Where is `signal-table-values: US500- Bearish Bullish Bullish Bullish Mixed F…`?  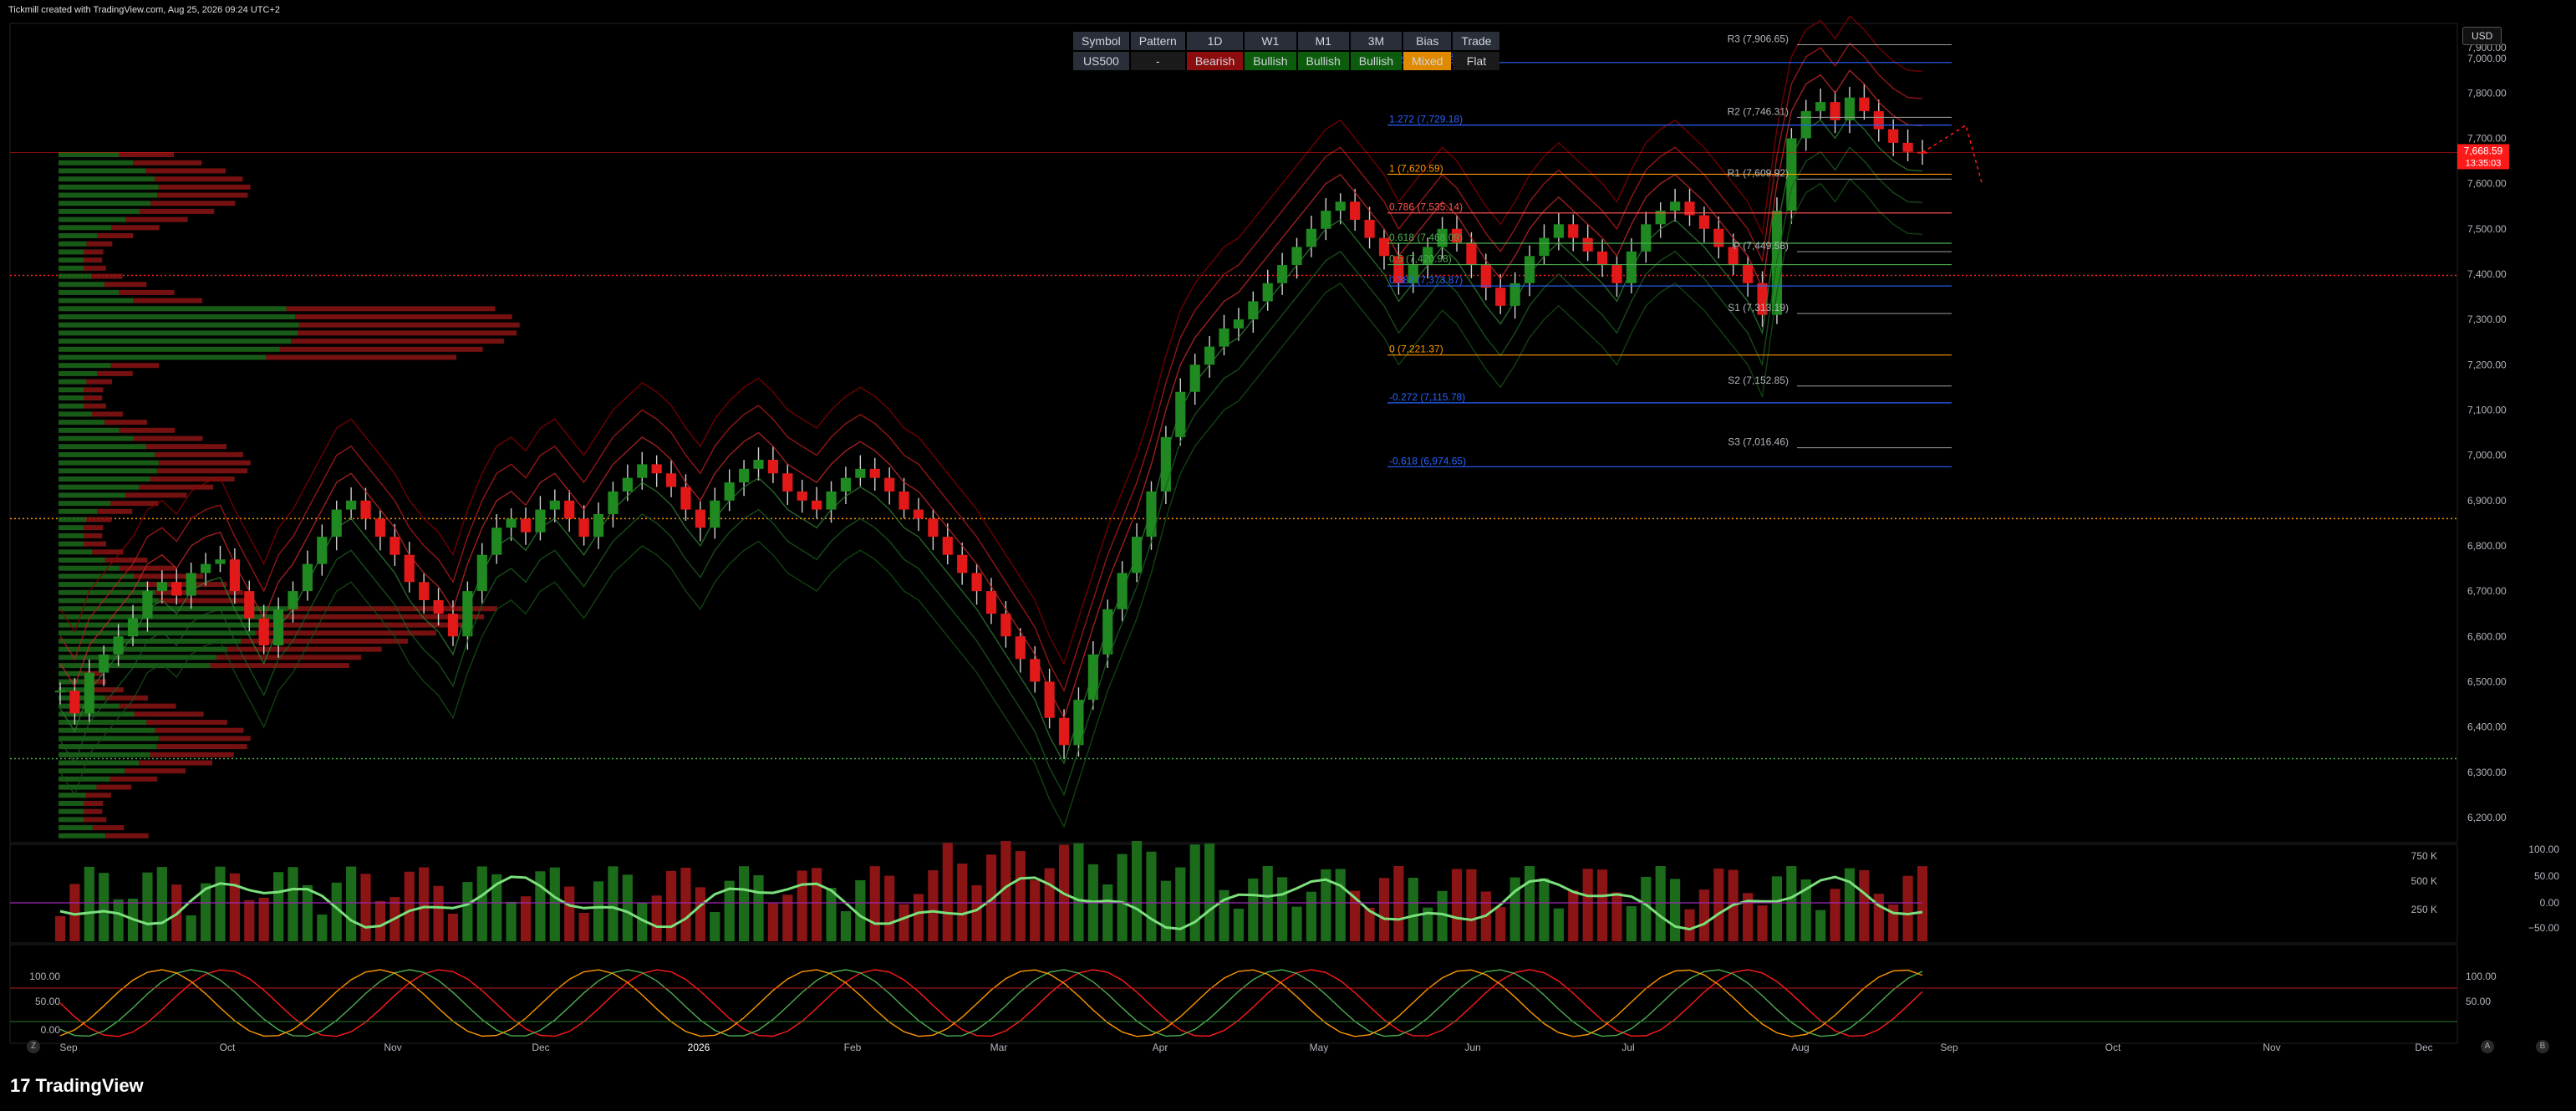
signal-table-values: US500- Bearish Bullish Bullish Bullish Mixed F… is located at coordinates (1286, 61).